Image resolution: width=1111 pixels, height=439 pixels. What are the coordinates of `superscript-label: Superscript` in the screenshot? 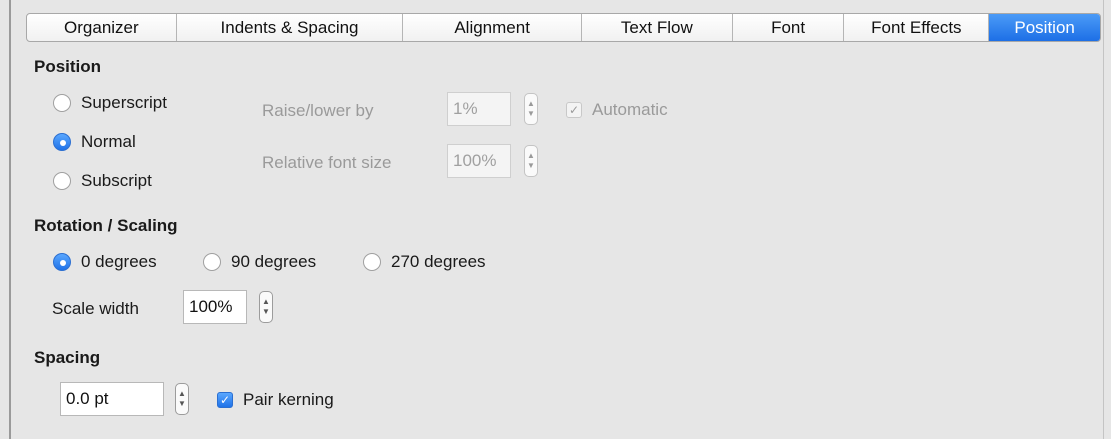 It's located at (124, 102).